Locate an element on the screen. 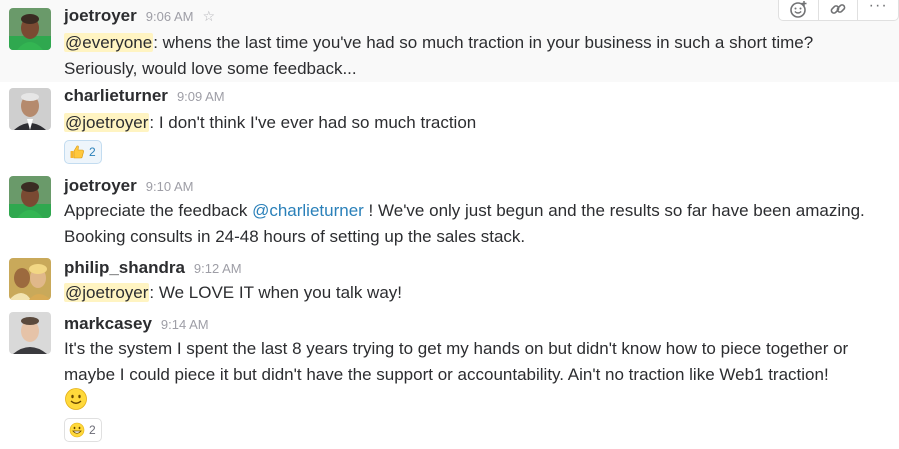 The image size is (899, 449). thumbs-up-icon is located at coordinates (77, 152).